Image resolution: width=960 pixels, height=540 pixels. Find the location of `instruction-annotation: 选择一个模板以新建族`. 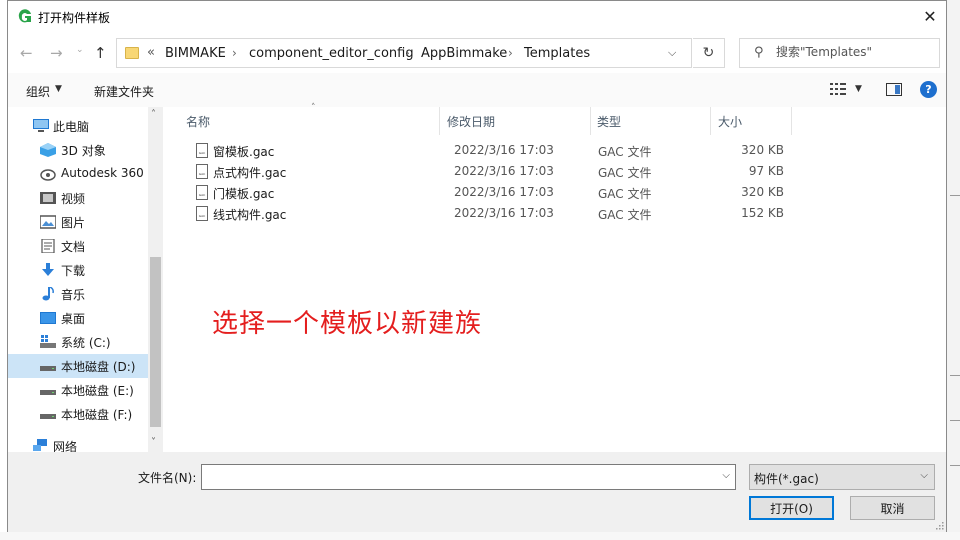

instruction-annotation: 选择一个模板以新建族 is located at coordinates (347, 324).